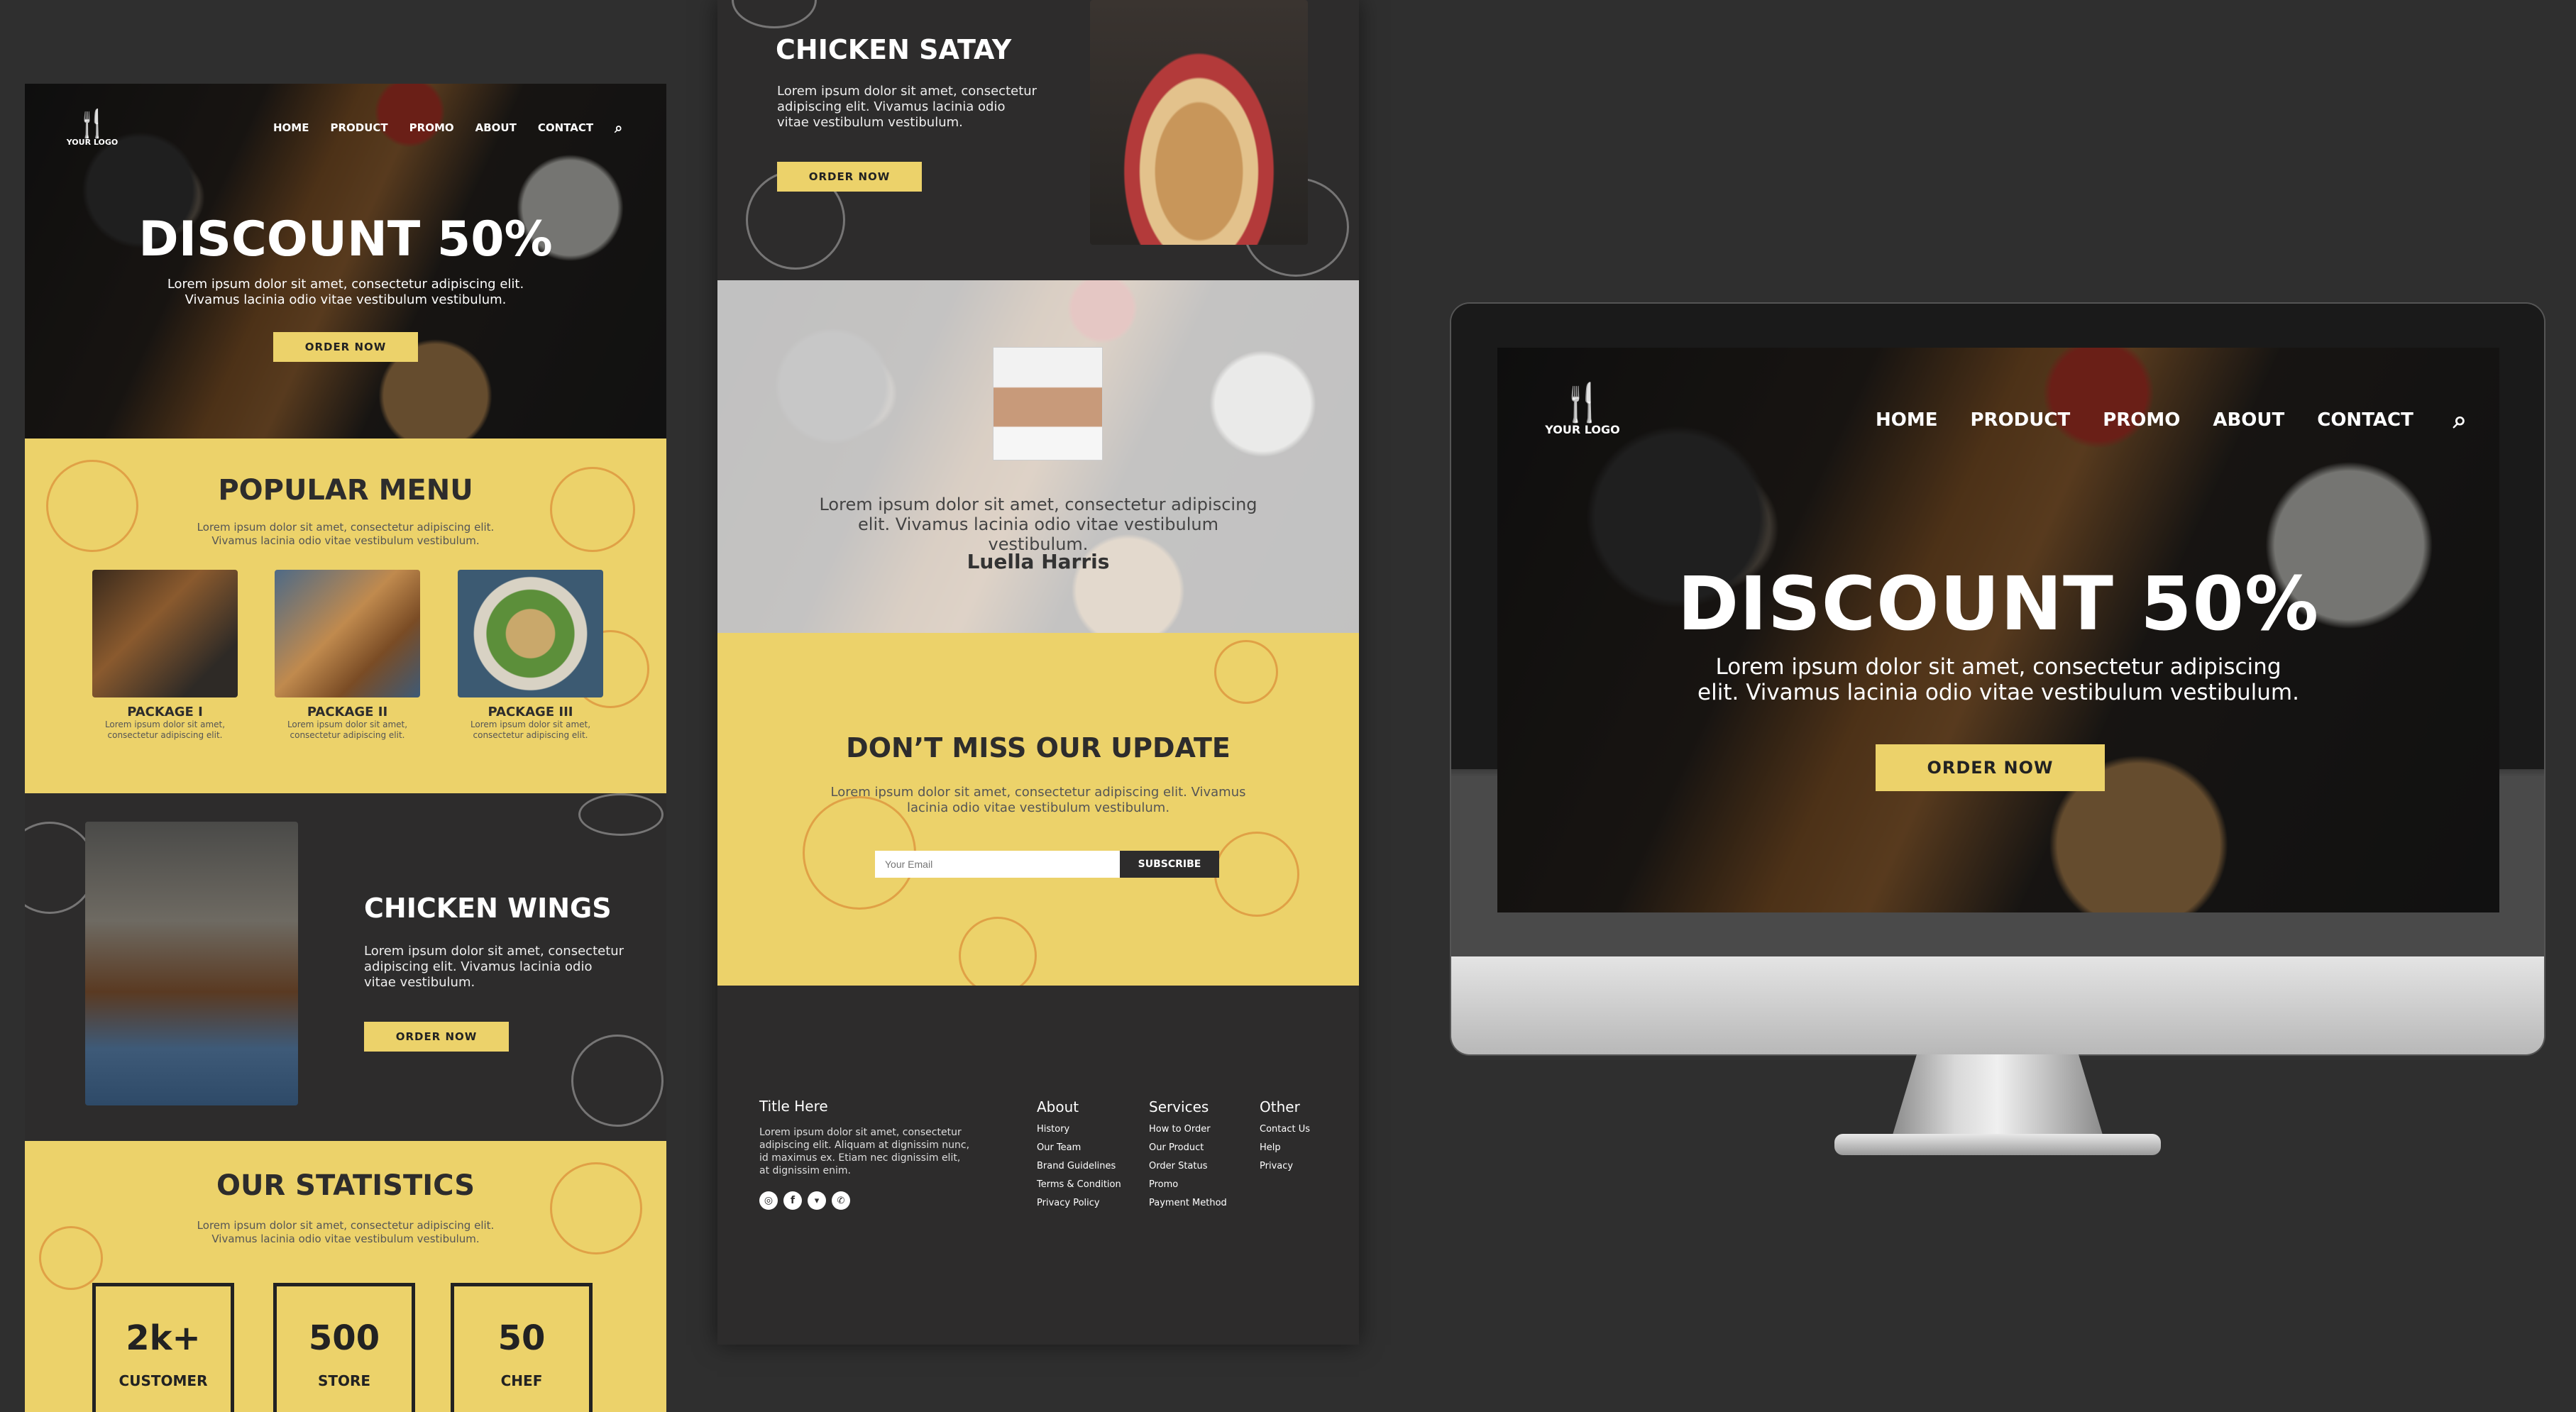 The width and height of the screenshot is (2576, 1412). Describe the element at coordinates (1285, 1148) in the screenshot. I see `footer-link: Help` at that location.